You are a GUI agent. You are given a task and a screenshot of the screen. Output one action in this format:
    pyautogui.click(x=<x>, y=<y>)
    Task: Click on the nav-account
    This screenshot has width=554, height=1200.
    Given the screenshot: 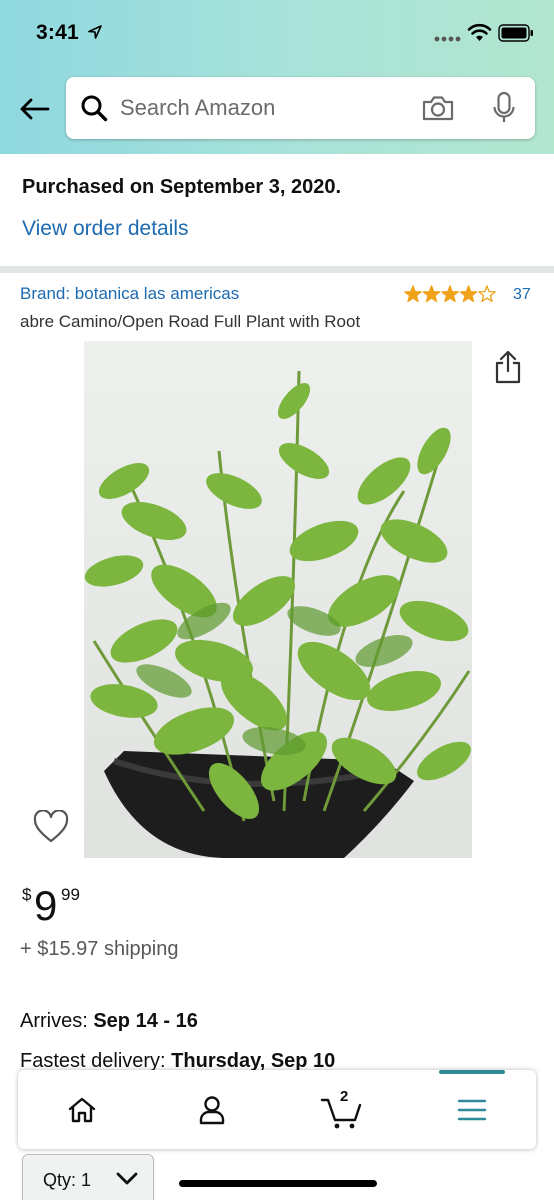 What is the action you would take?
    pyautogui.click(x=212, y=1109)
    